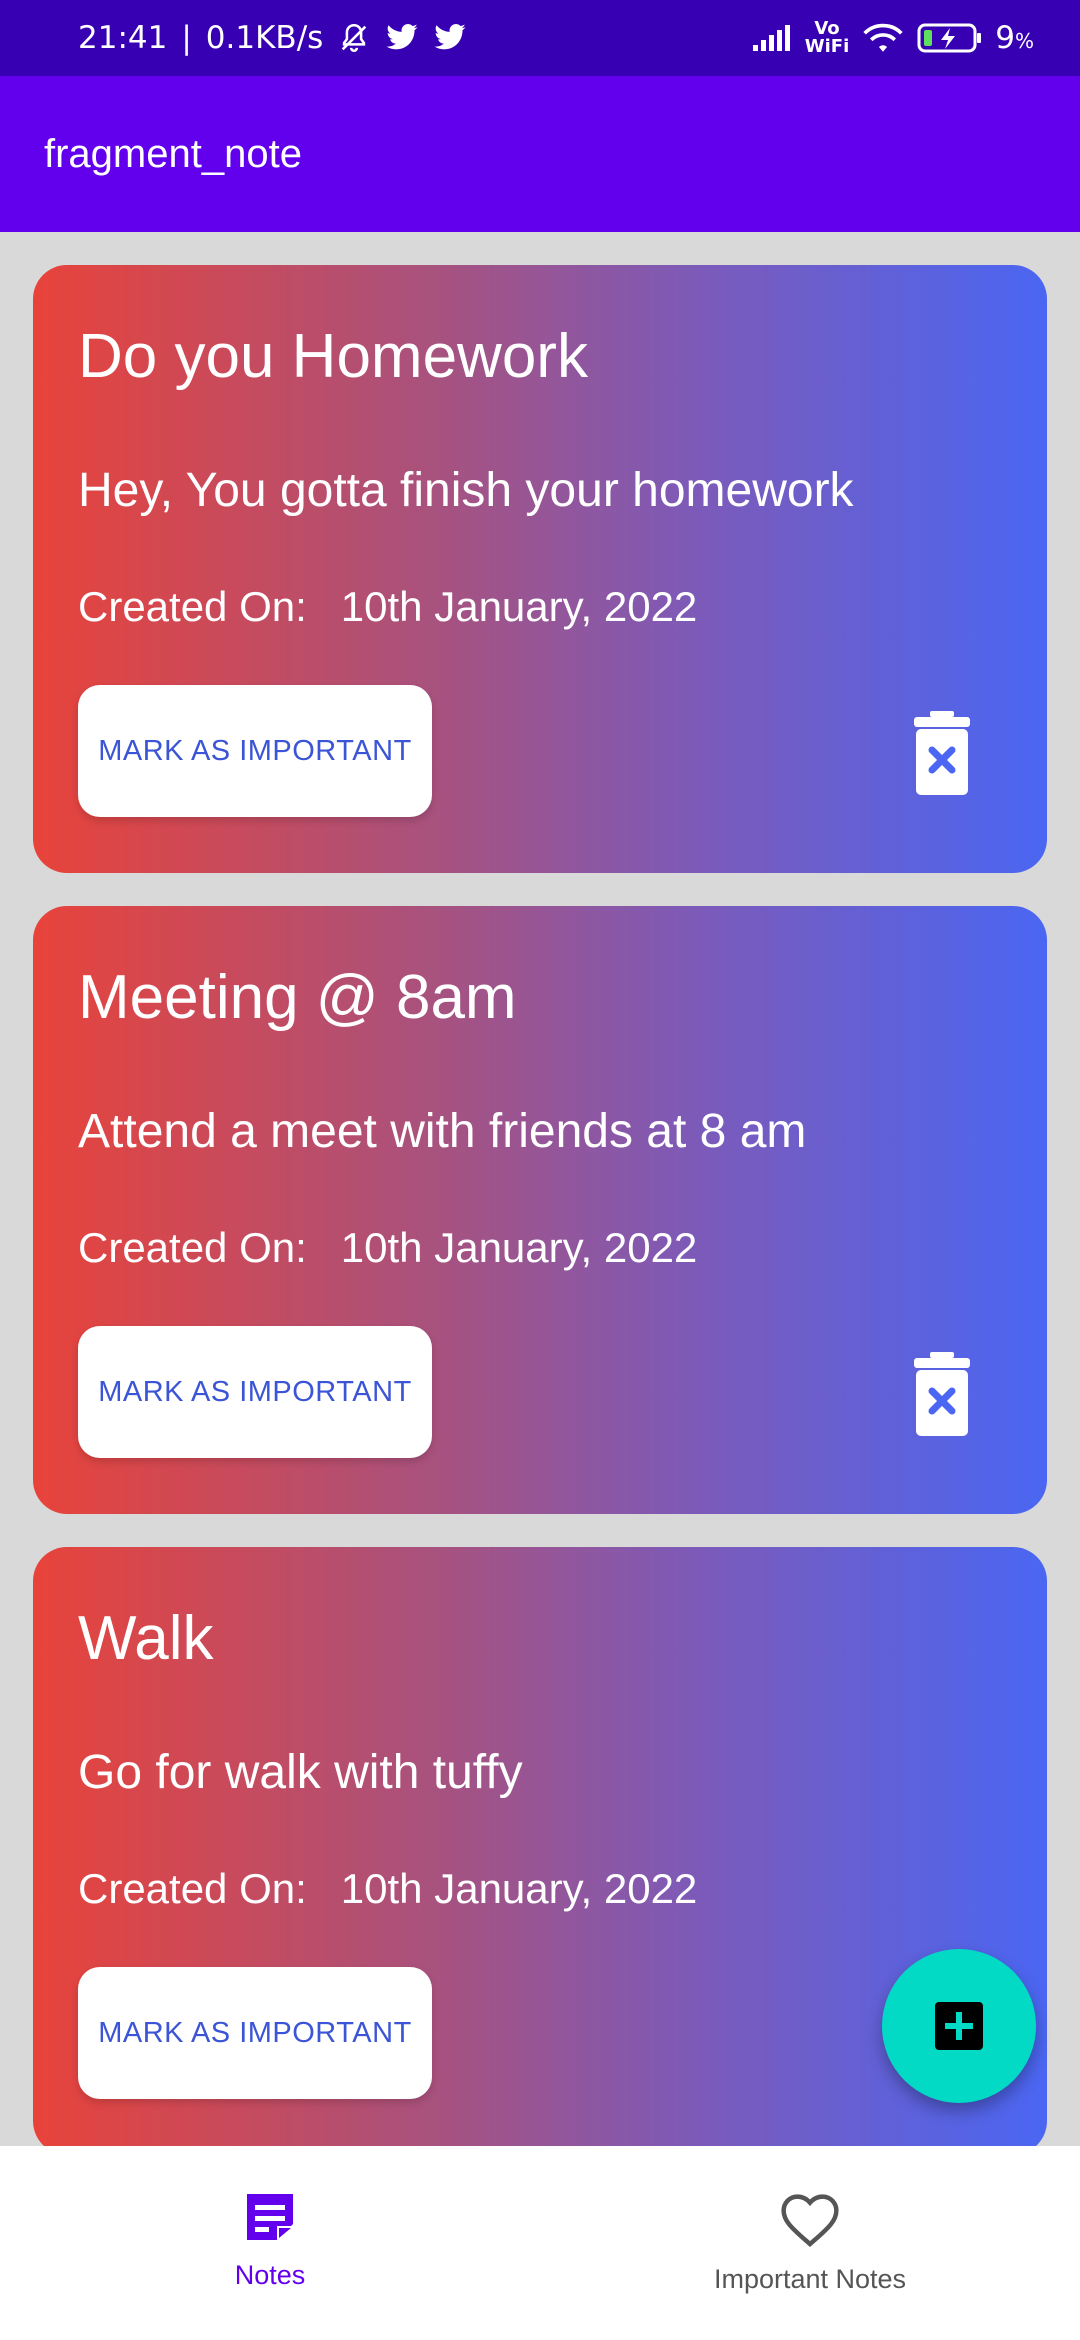 This screenshot has width=1080, height=2340. I want to click on status-left: 21:41 | 0.1KB/s, so click(272, 38).